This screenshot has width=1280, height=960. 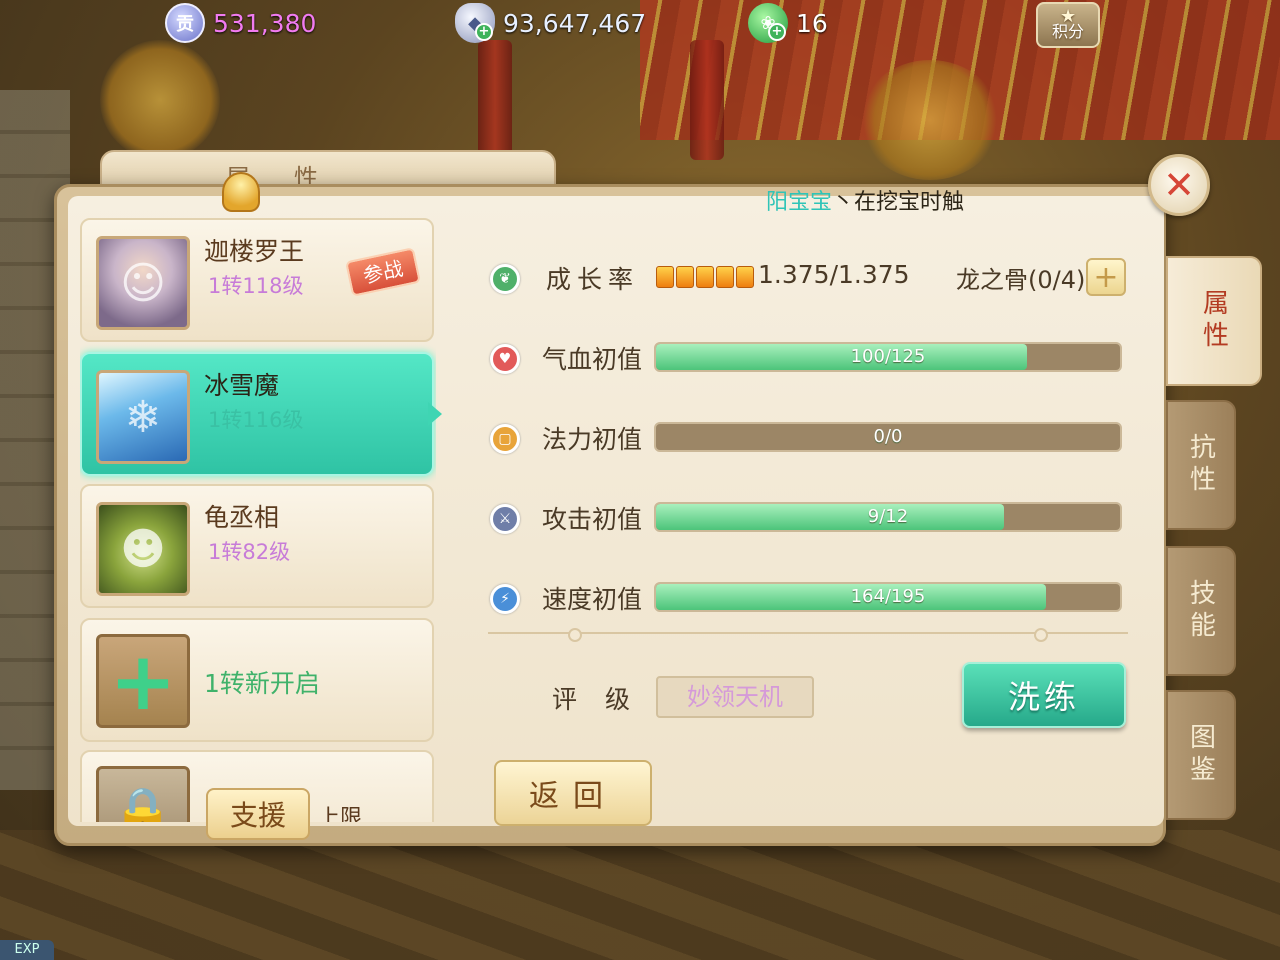 What do you see at coordinates (484, 32) in the screenshot?
I see `add-silver-icon: +` at bounding box center [484, 32].